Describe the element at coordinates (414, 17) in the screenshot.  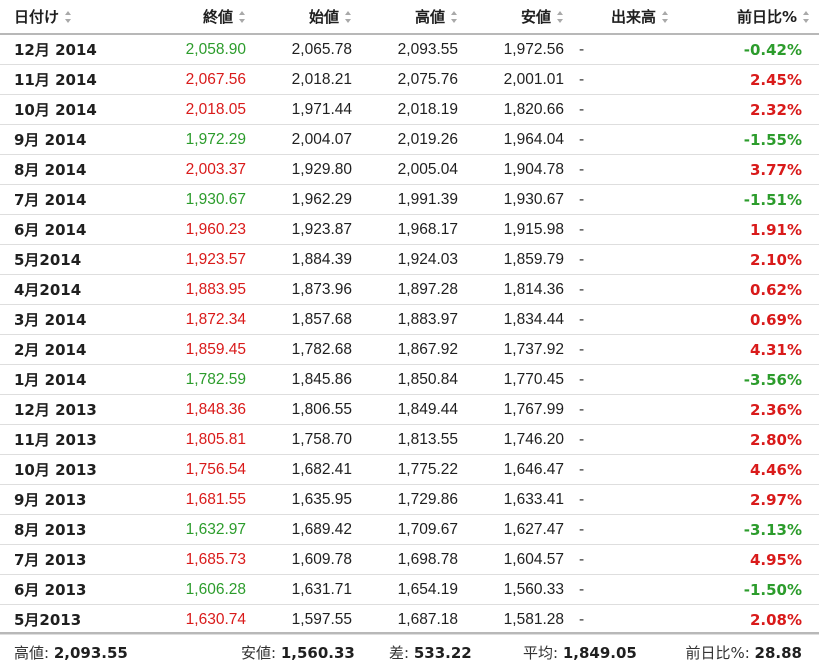
I see `column-header-high: 高値` at that location.